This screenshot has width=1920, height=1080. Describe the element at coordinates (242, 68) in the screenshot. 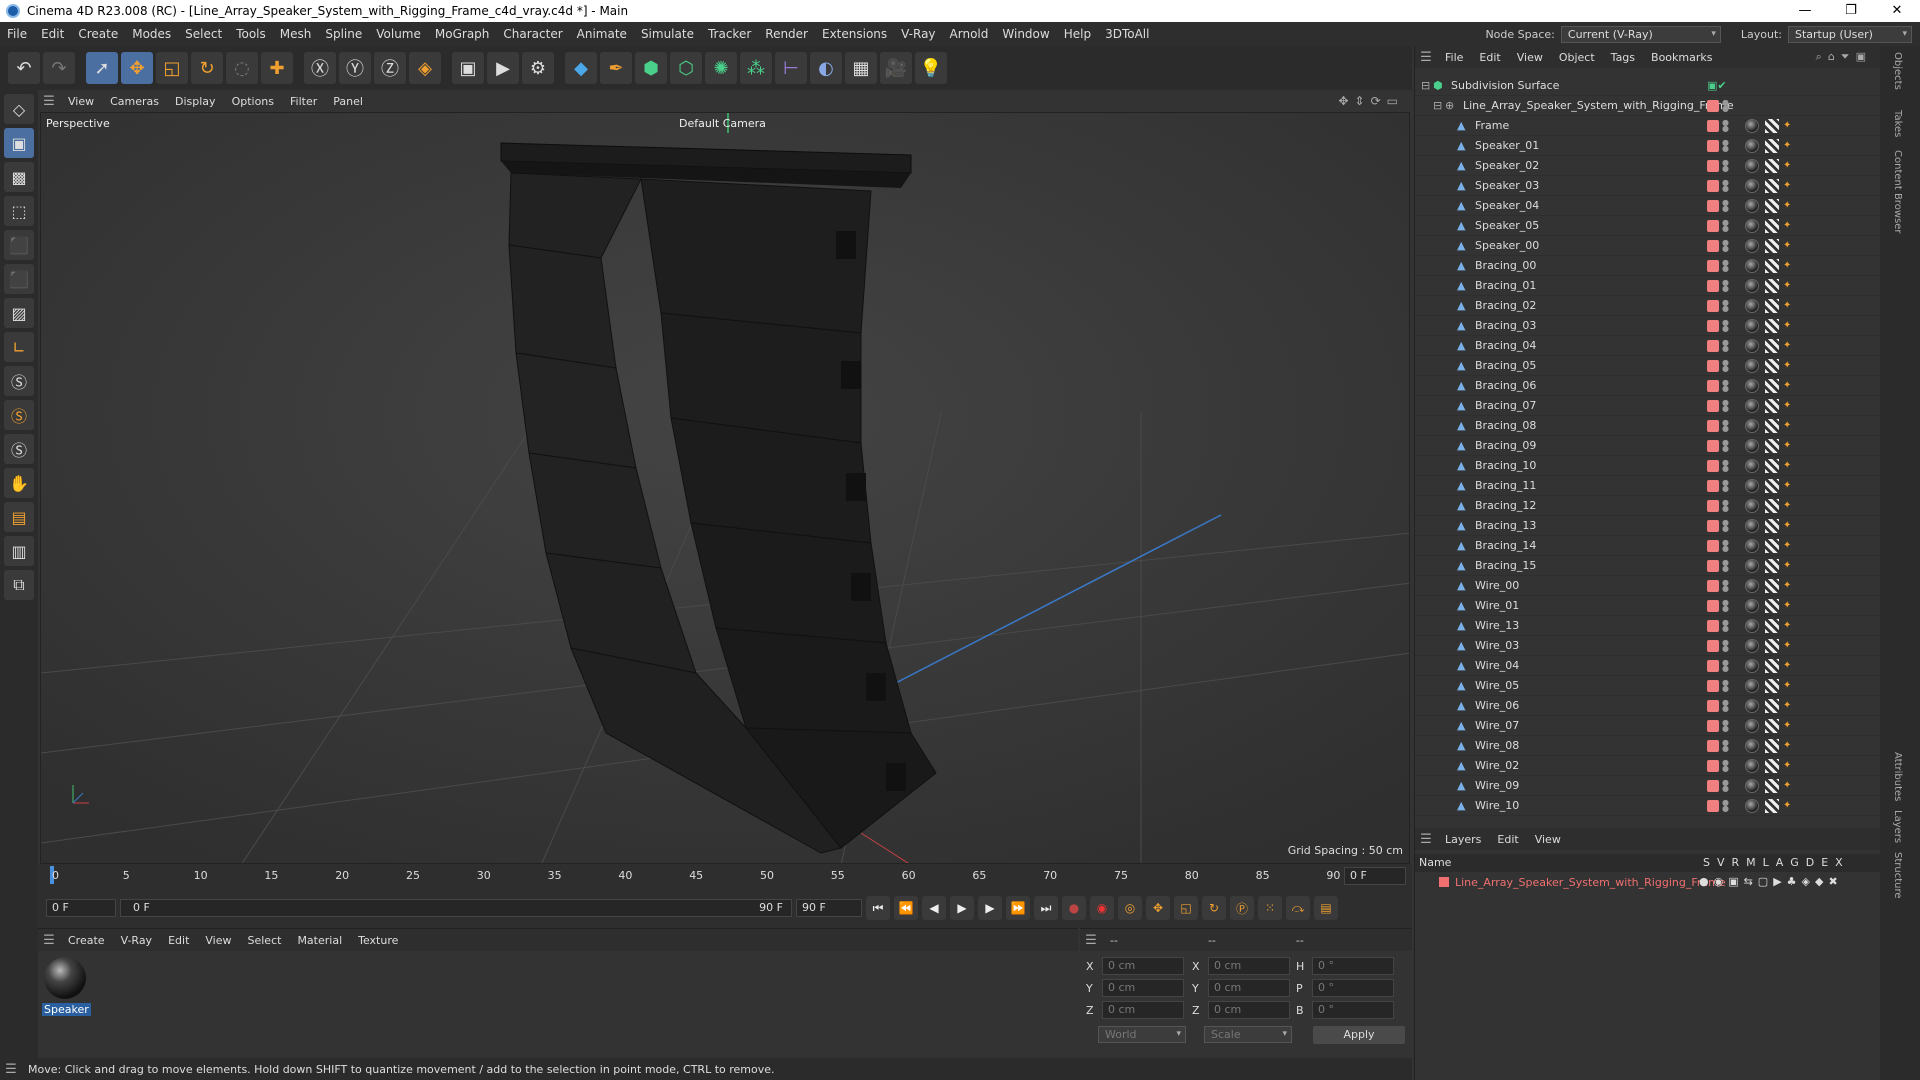

I see `live-select-icon: ◌` at that location.